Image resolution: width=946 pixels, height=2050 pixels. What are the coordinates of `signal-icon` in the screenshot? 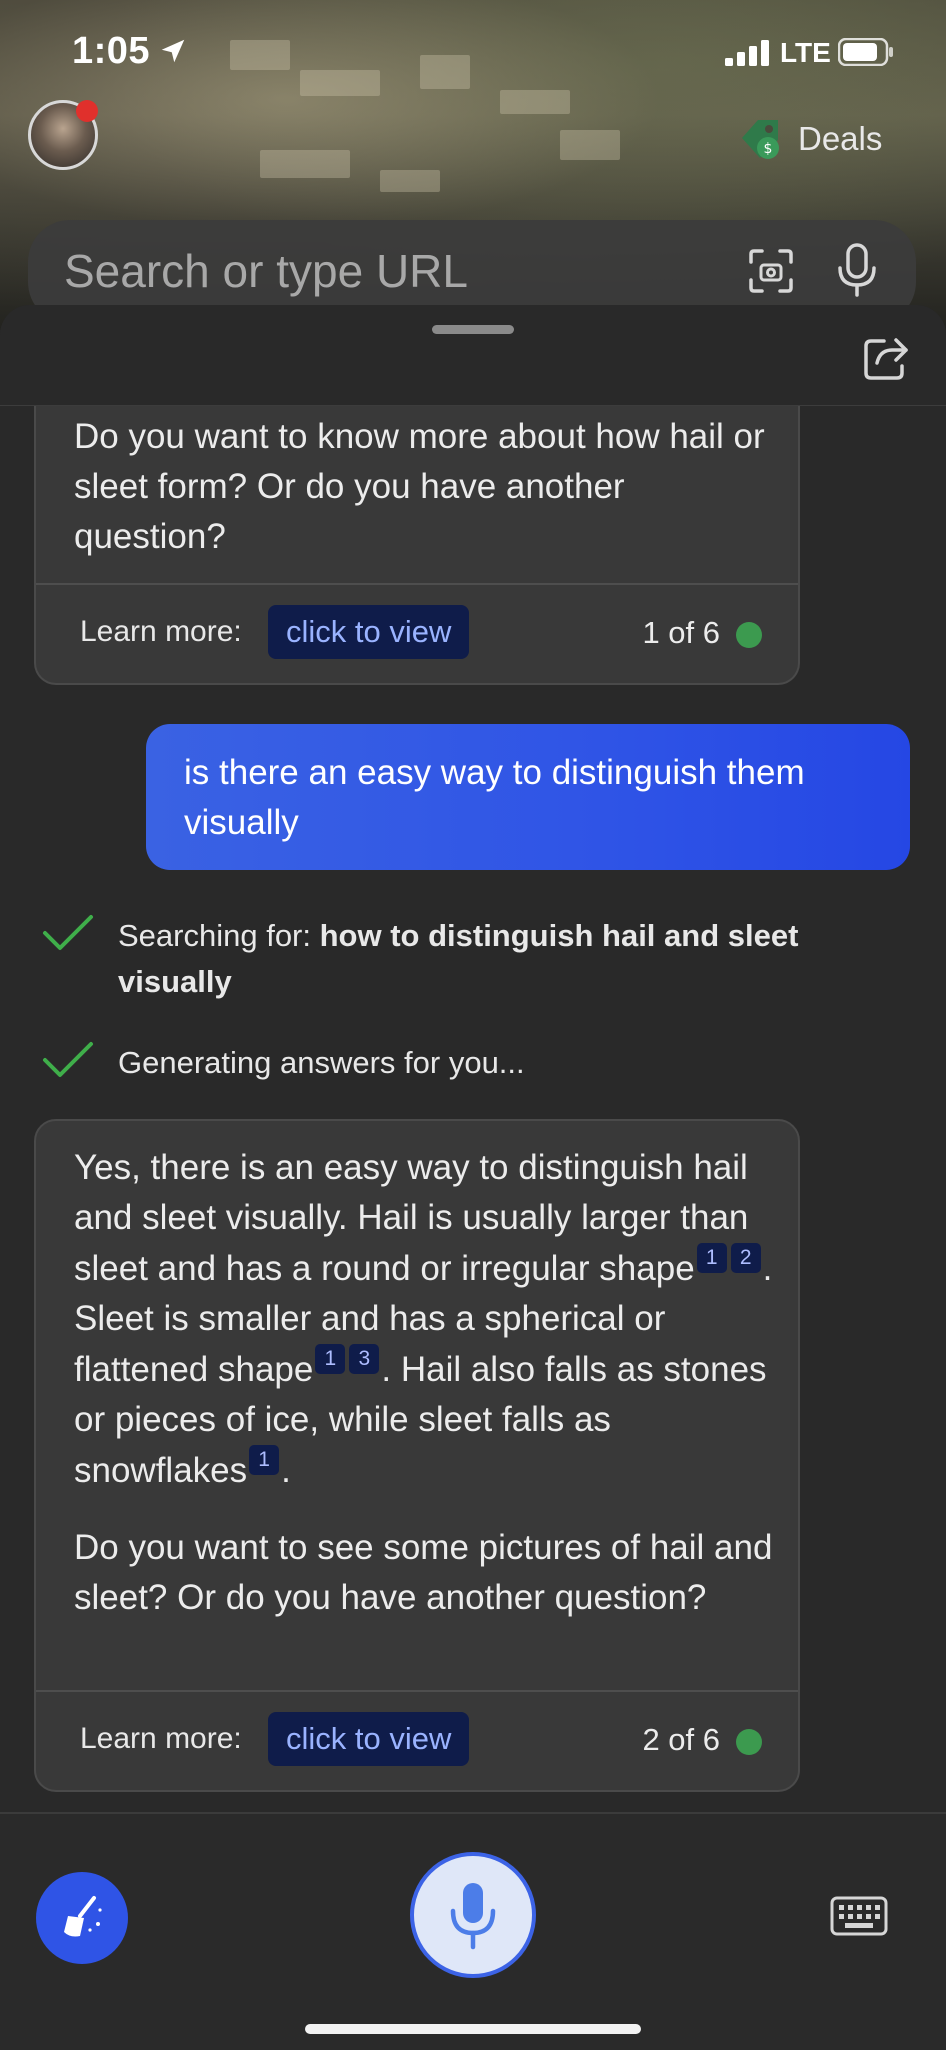 It's located at (747, 53).